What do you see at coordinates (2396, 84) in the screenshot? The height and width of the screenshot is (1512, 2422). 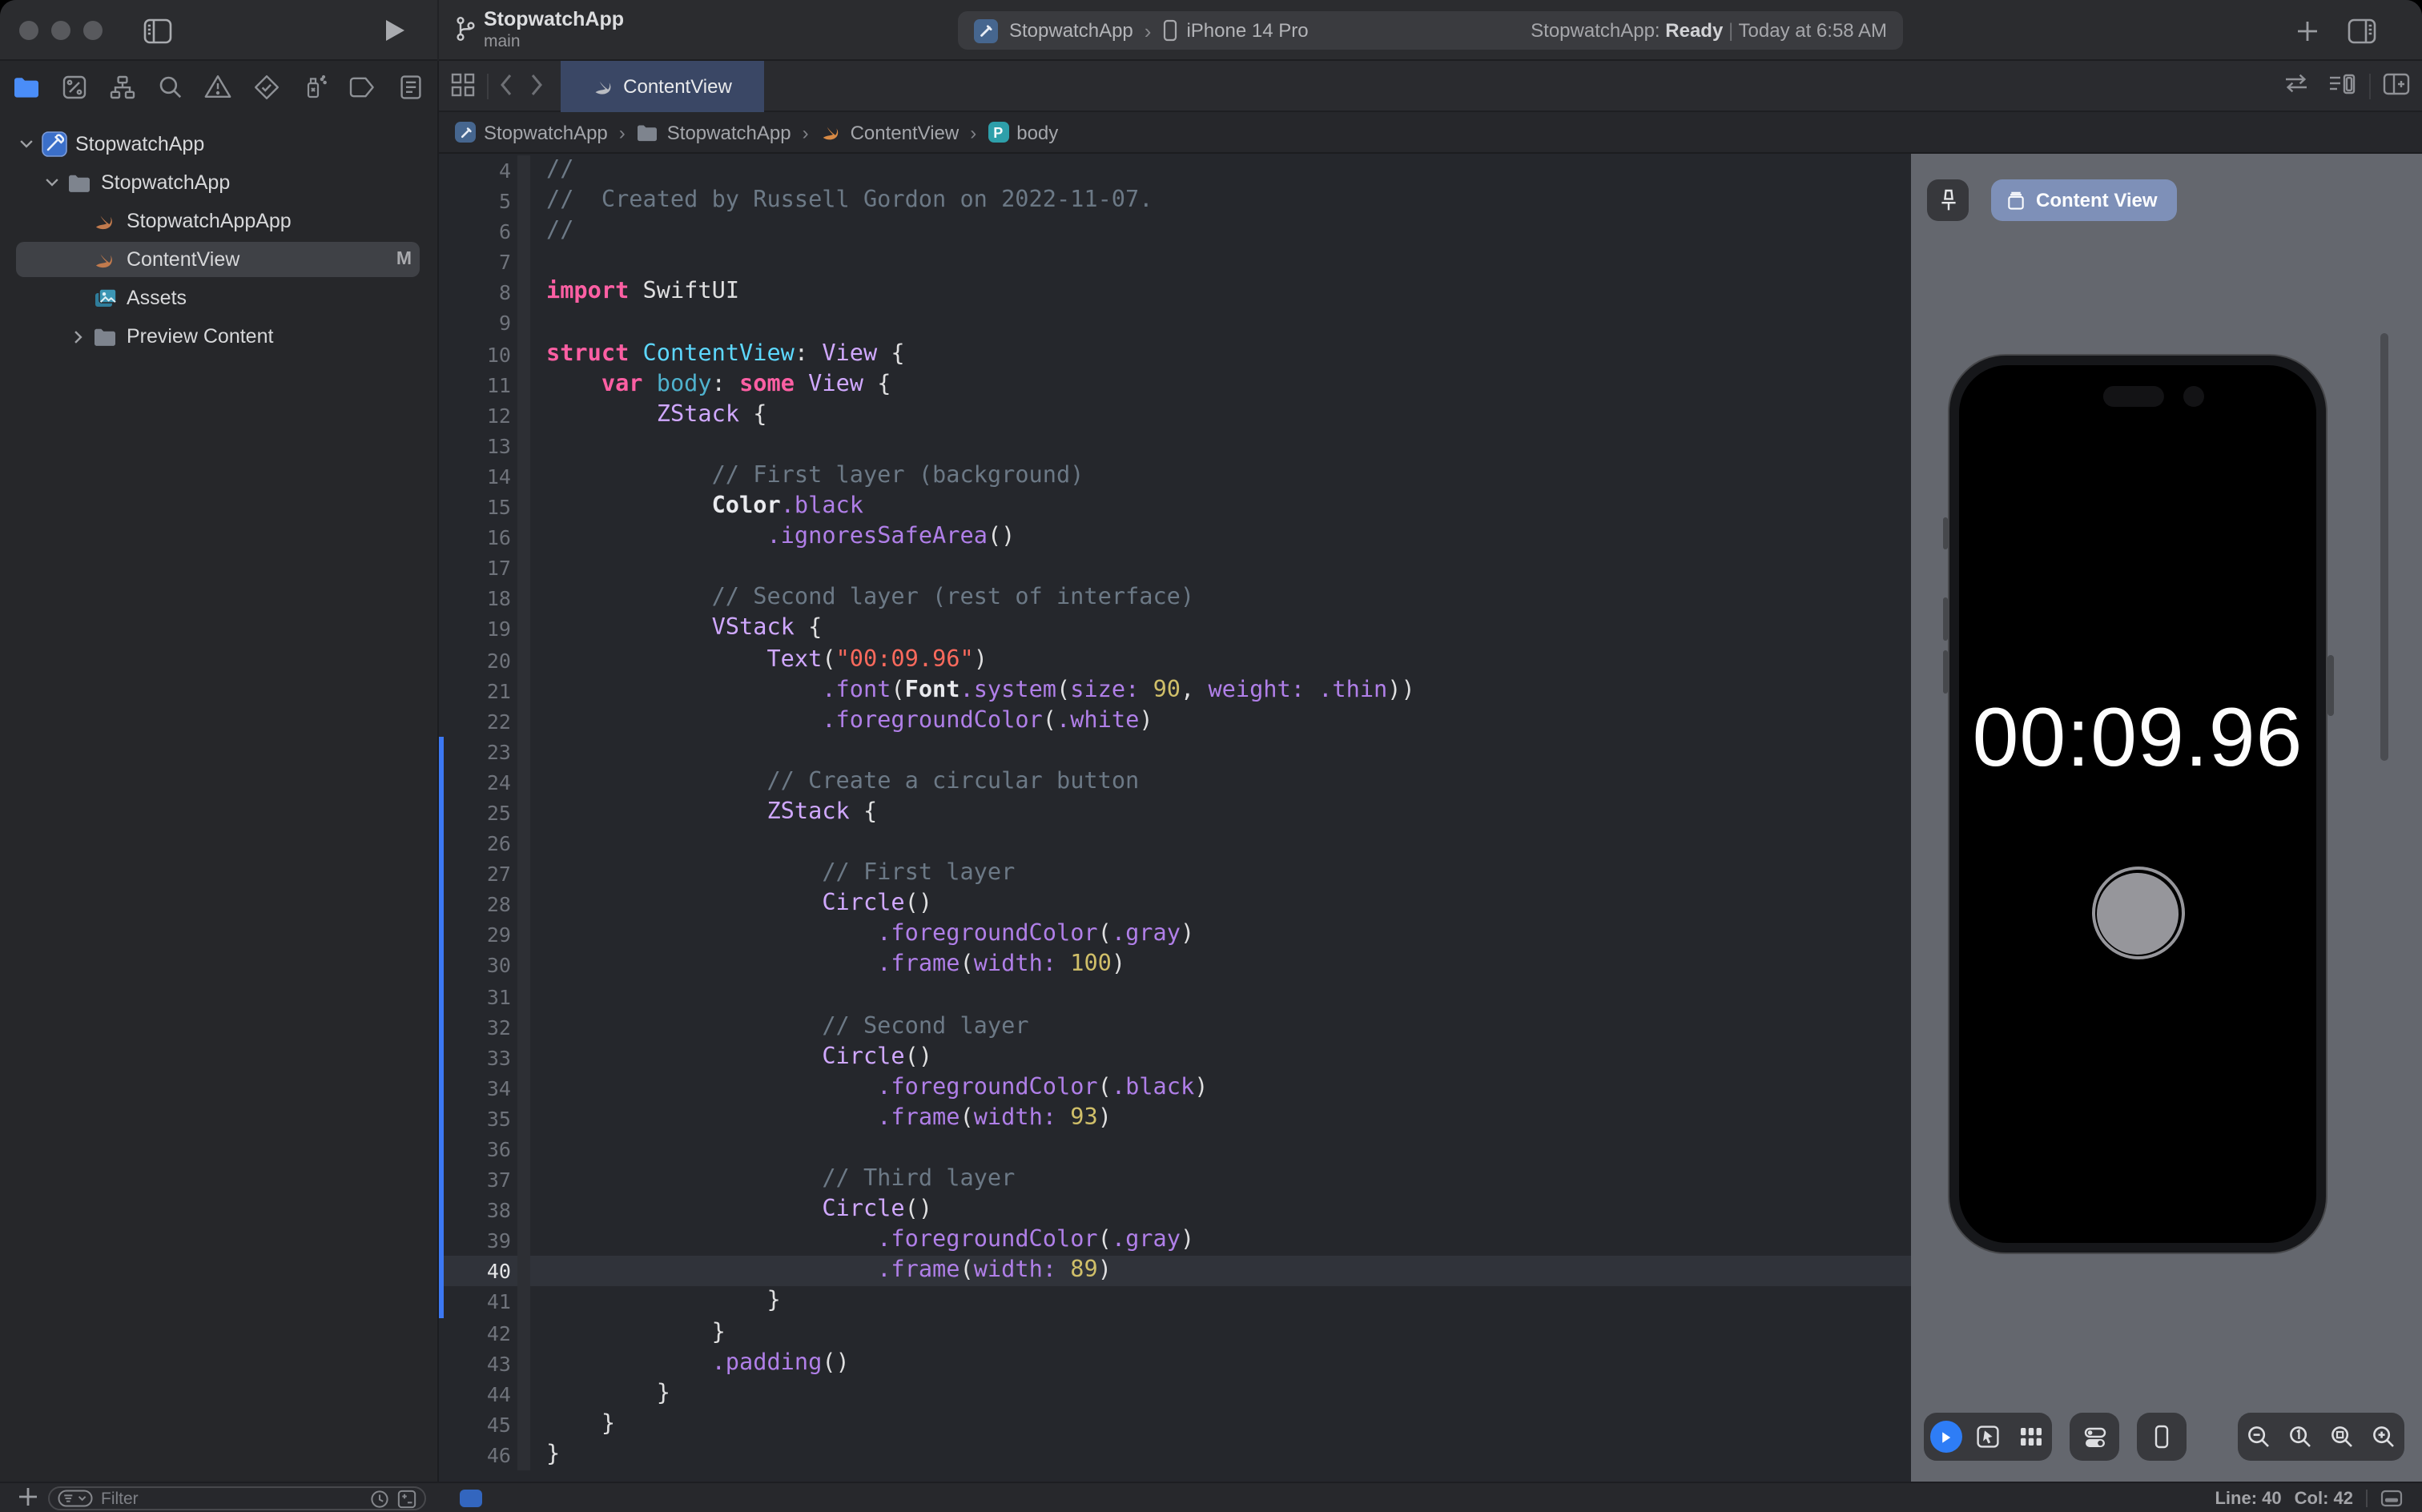 I see `add-editor-icon` at bounding box center [2396, 84].